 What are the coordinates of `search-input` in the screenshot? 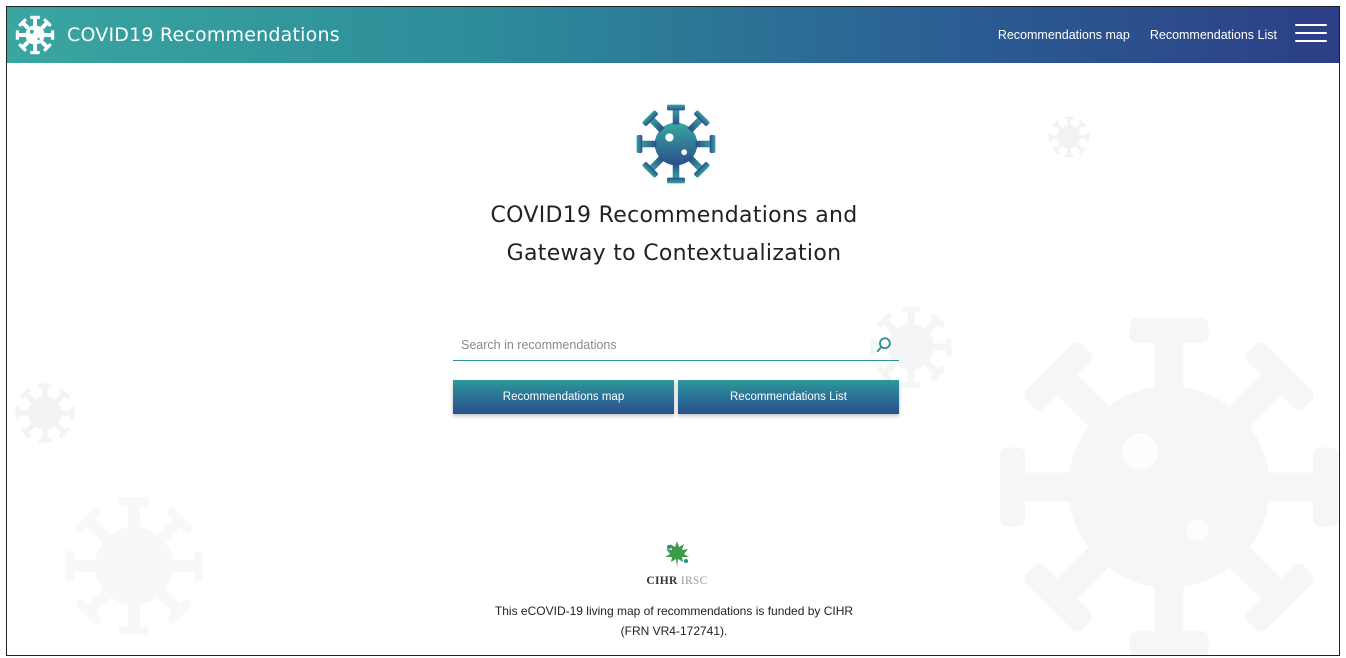 It's located at (658, 345).